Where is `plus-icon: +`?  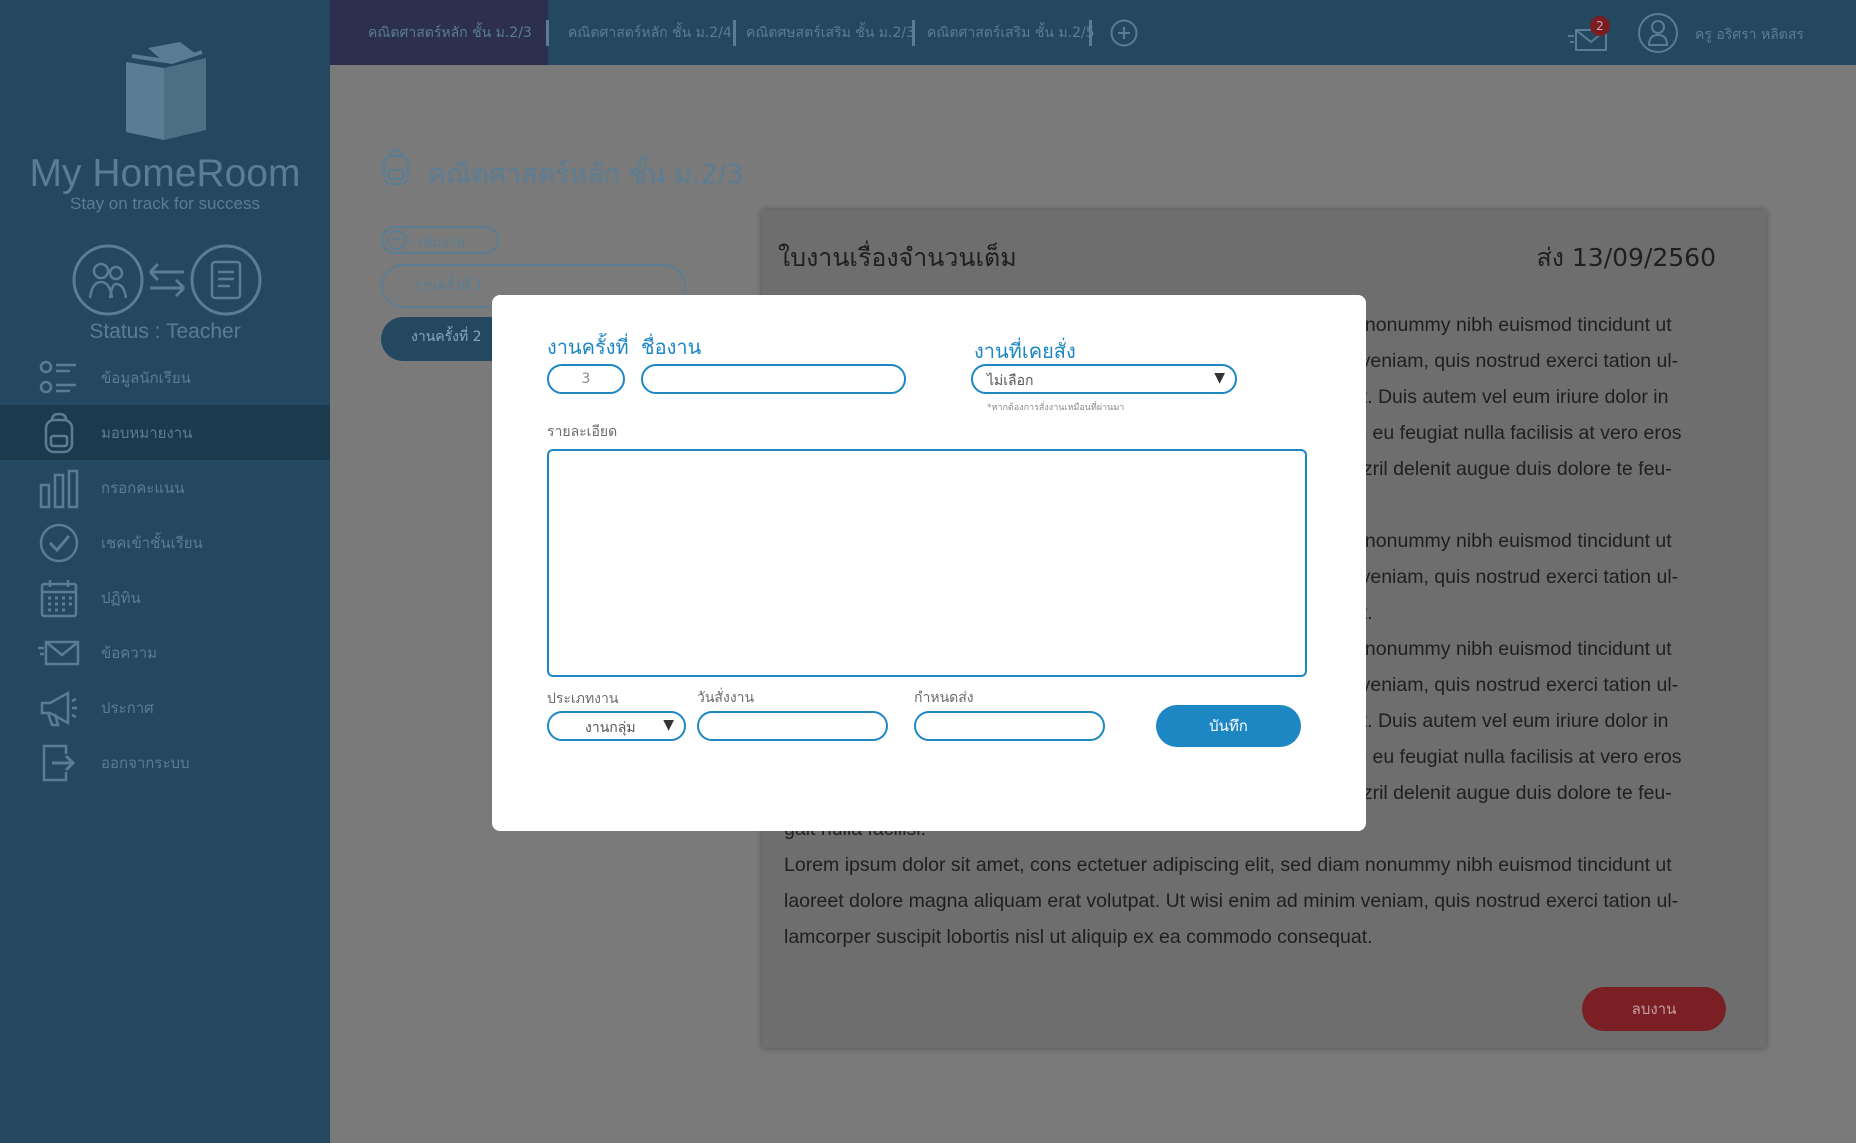
plus-icon: + is located at coordinates (397, 240).